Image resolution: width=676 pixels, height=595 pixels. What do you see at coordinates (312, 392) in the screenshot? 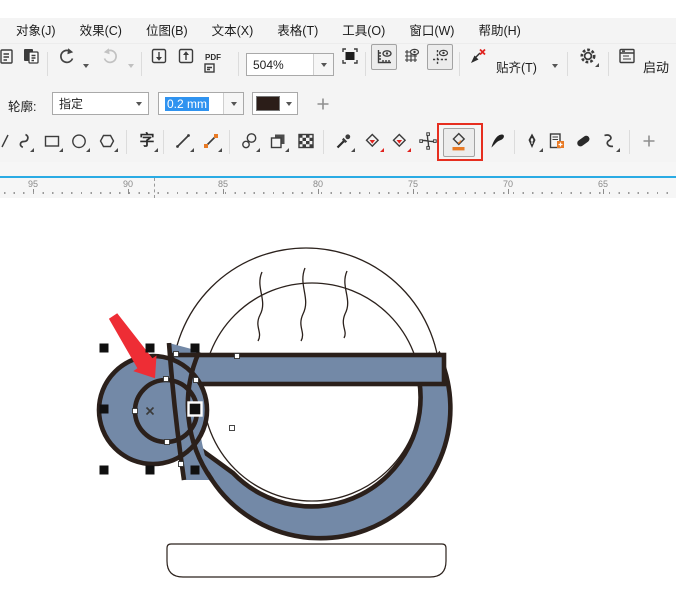
I see `inner-cup-circle` at bounding box center [312, 392].